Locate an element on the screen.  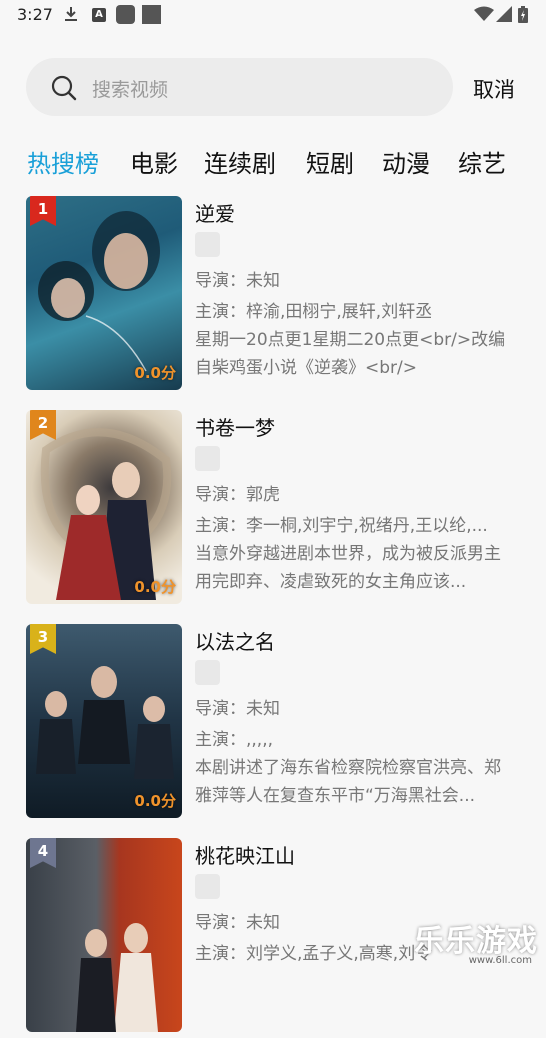
tab-movies: 电影 is located at coordinates (154, 161).